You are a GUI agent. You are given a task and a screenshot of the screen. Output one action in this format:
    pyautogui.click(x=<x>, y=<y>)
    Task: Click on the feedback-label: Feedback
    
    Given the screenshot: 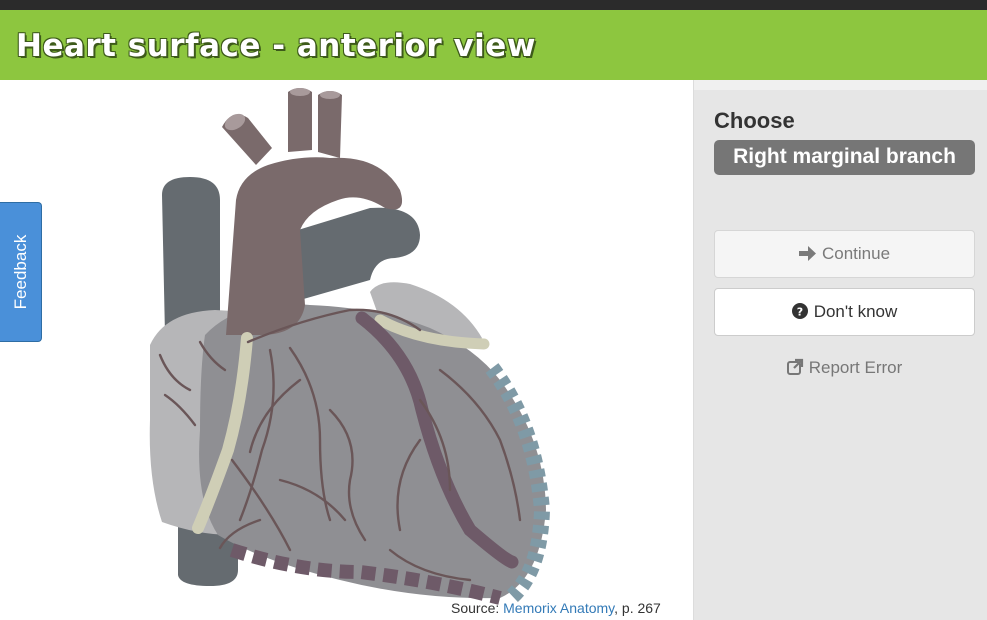 What is the action you would take?
    pyautogui.click(x=20, y=272)
    